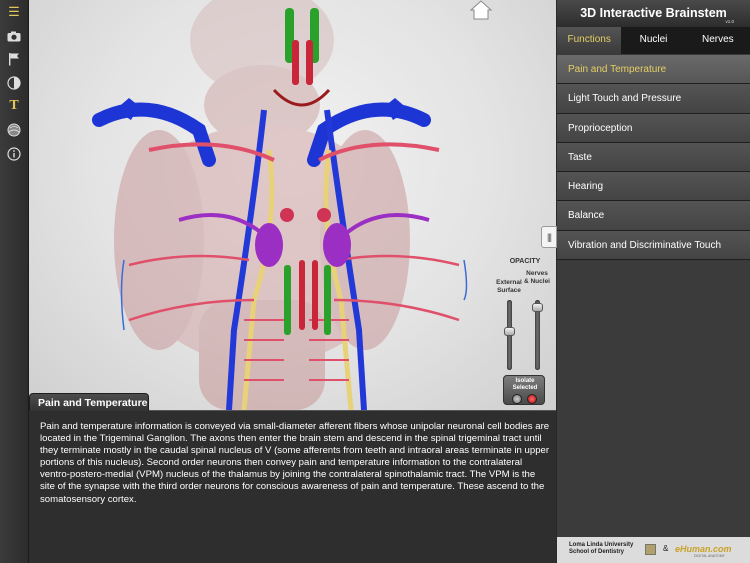 This screenshot has width=750, height=563. Describe the element at coordinates (509, 286) in the screenshot. I see `external-surface-label: External Surface` at that location.